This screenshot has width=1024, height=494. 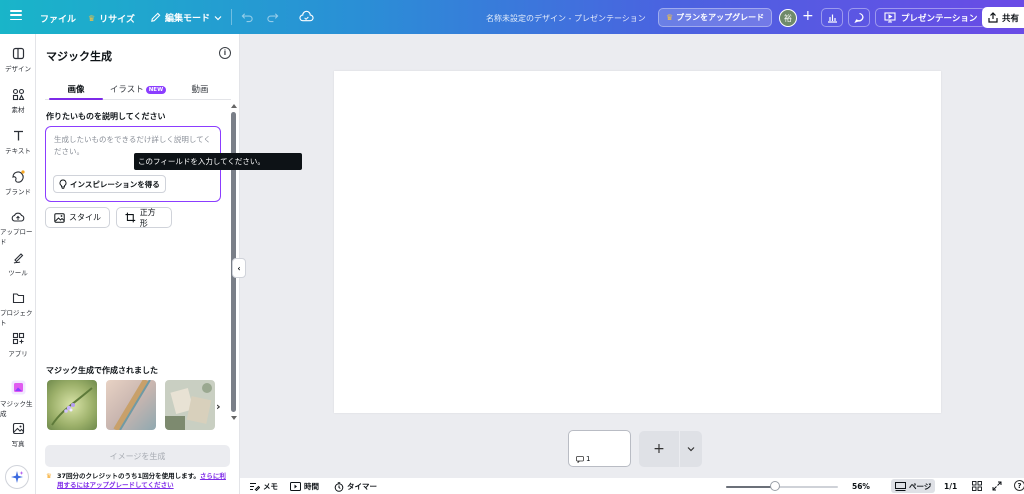 I want to click on rail-item-text: テキスト, so click(x=18, y=142).